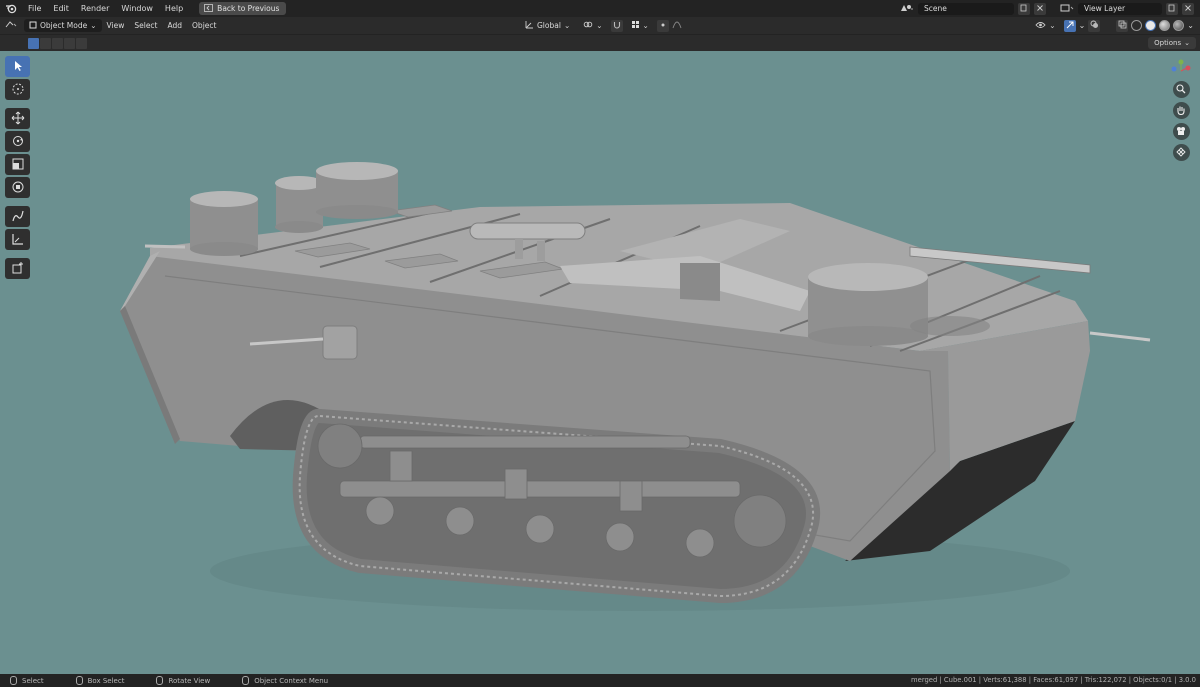  I want to click on select-hint: Select, so click(27, 680).